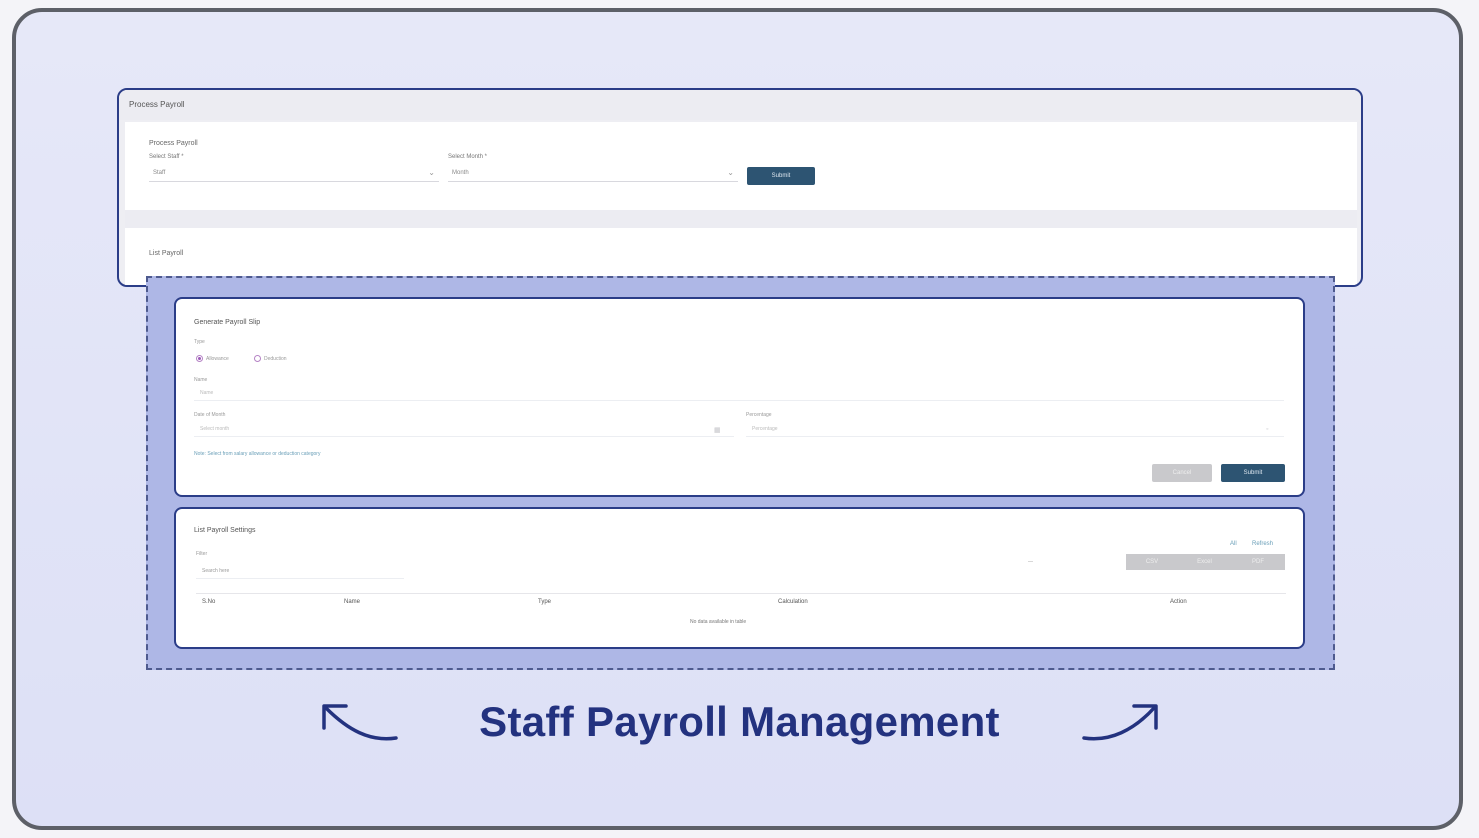 The width and height of the screenshot is (1479, 838). Describe the element at coordinates (1267, 429) in the screenshot. I see `percent-icon: ◦` at that location.